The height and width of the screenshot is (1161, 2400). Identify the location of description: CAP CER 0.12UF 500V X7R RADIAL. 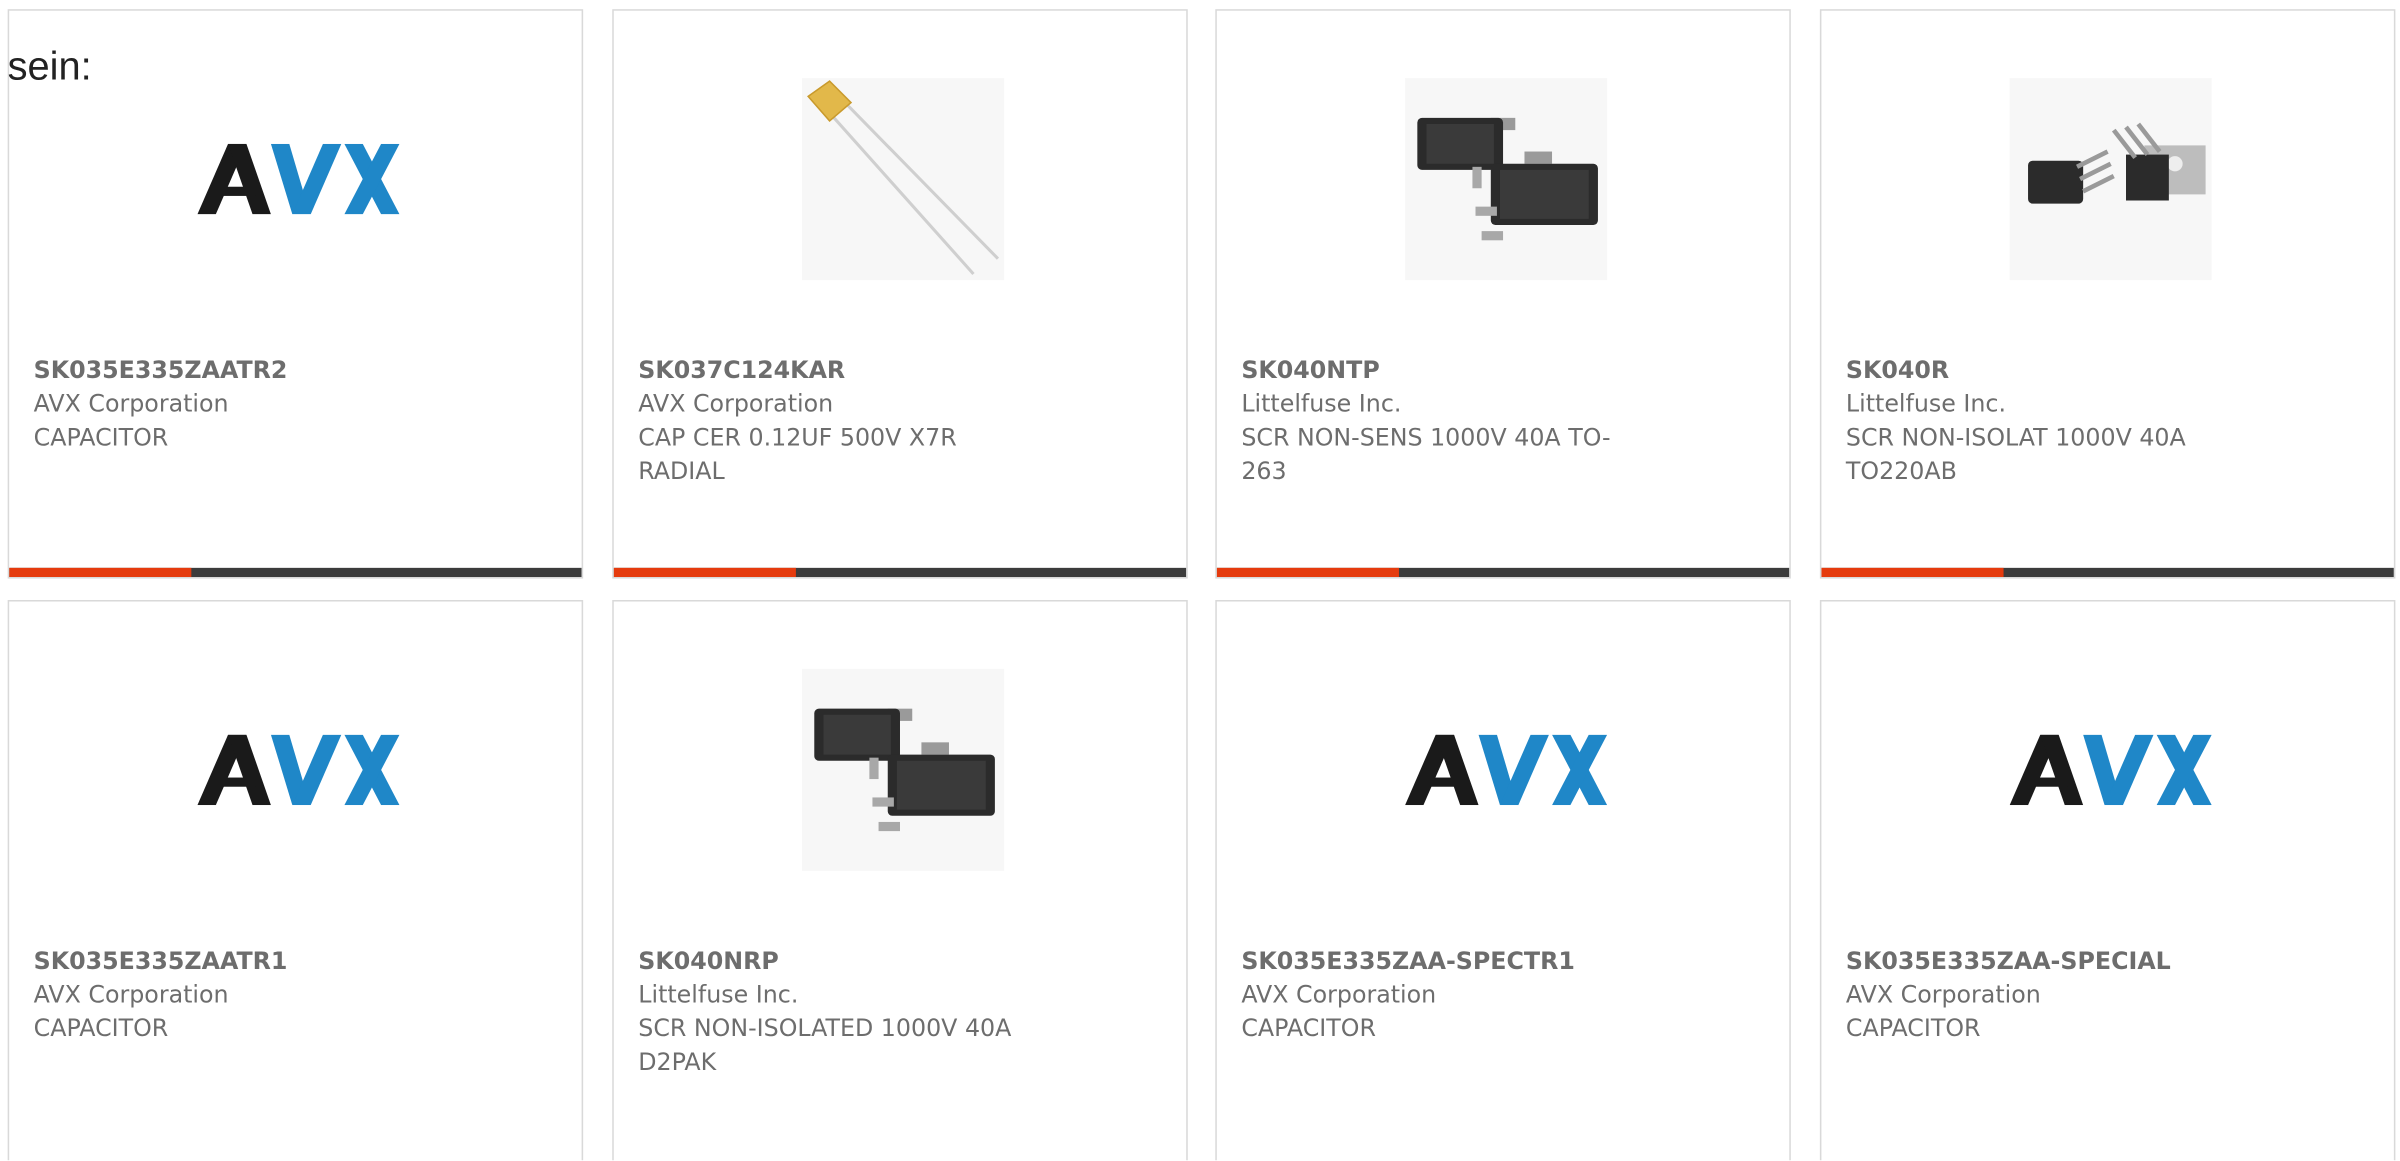
(797, 454).